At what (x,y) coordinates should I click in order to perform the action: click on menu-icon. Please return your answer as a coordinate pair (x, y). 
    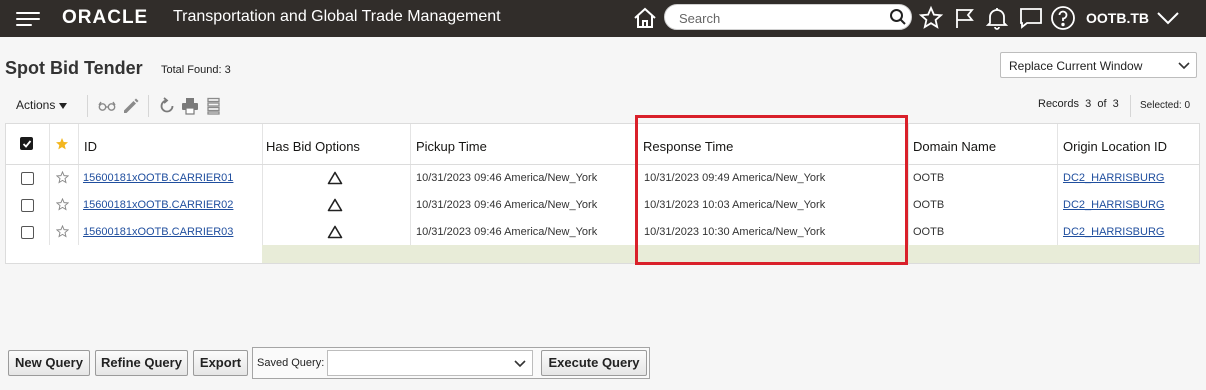
    Looking at the image, I should click on (28, 19).